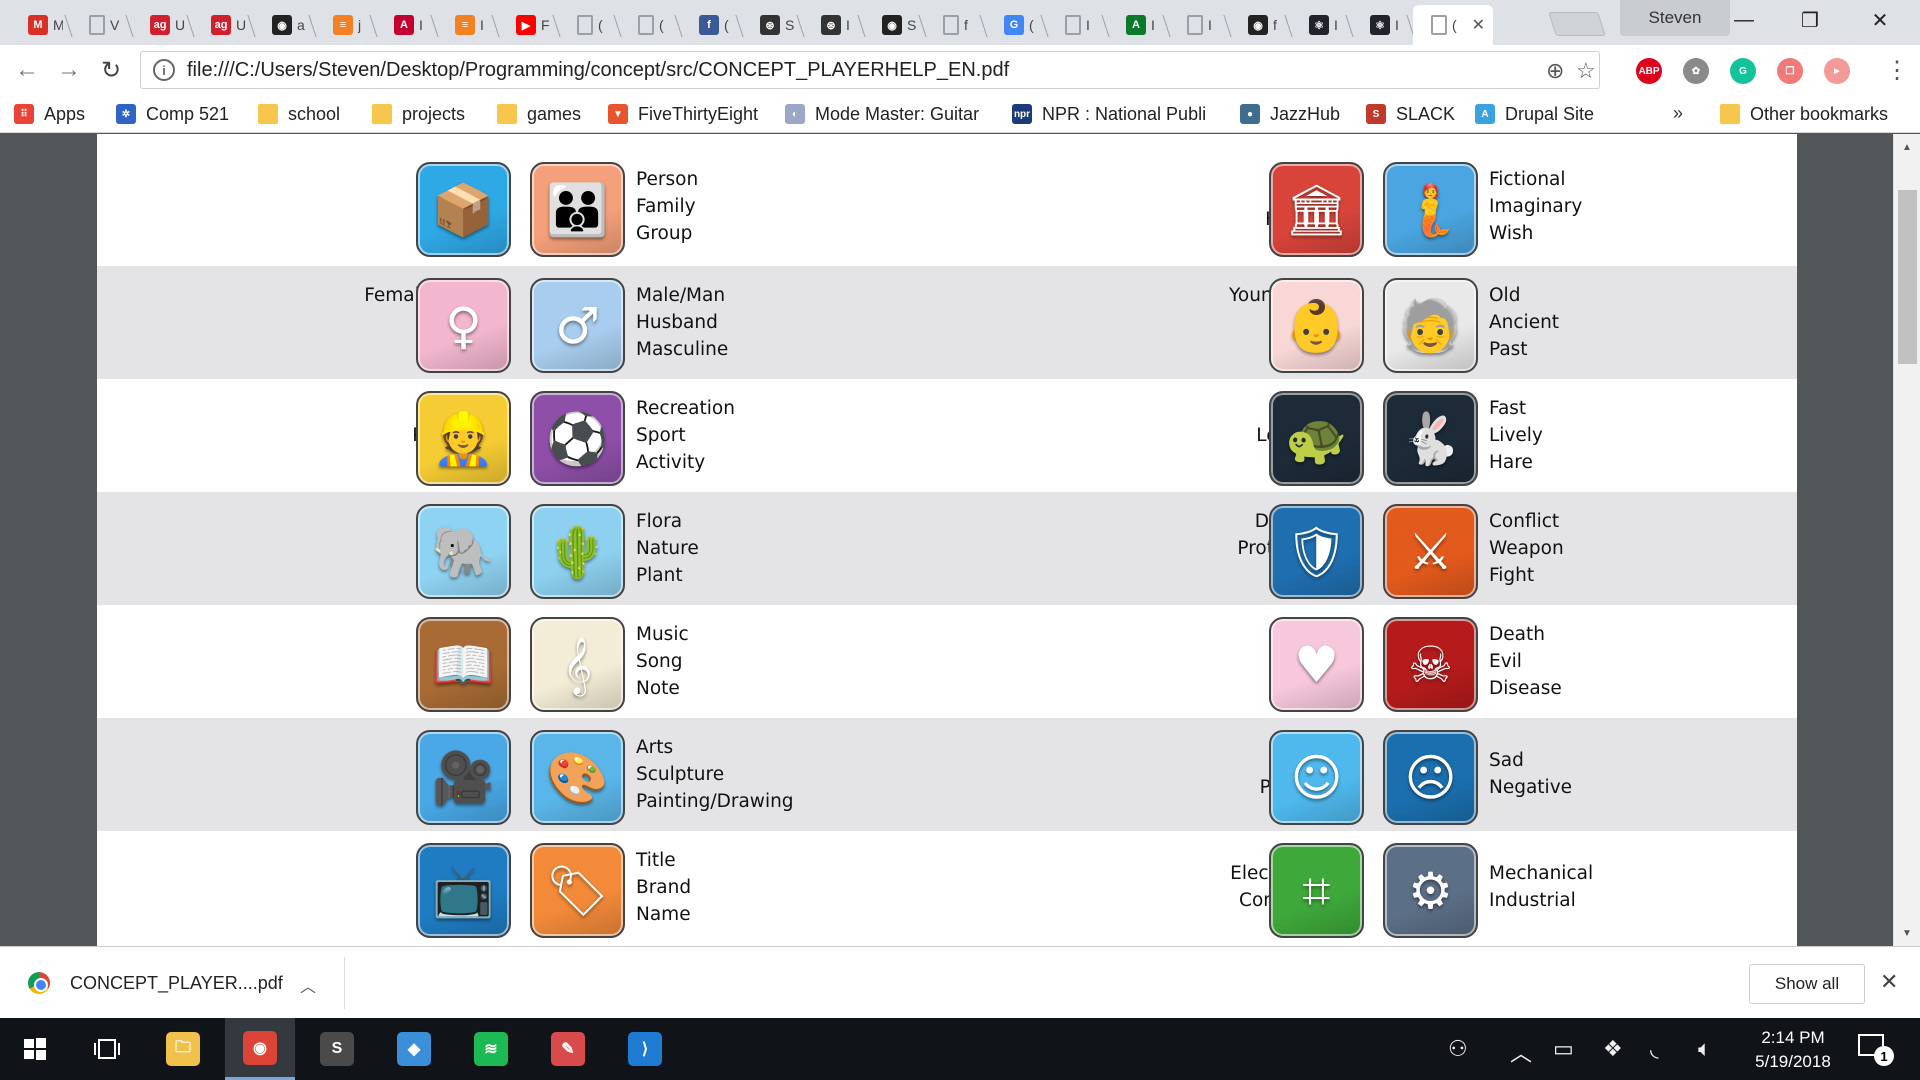  What do you see at coordinates (528, 25) in the screenshot?
I see `browser-tab: ▶ F` at bounding box center [528, 25].